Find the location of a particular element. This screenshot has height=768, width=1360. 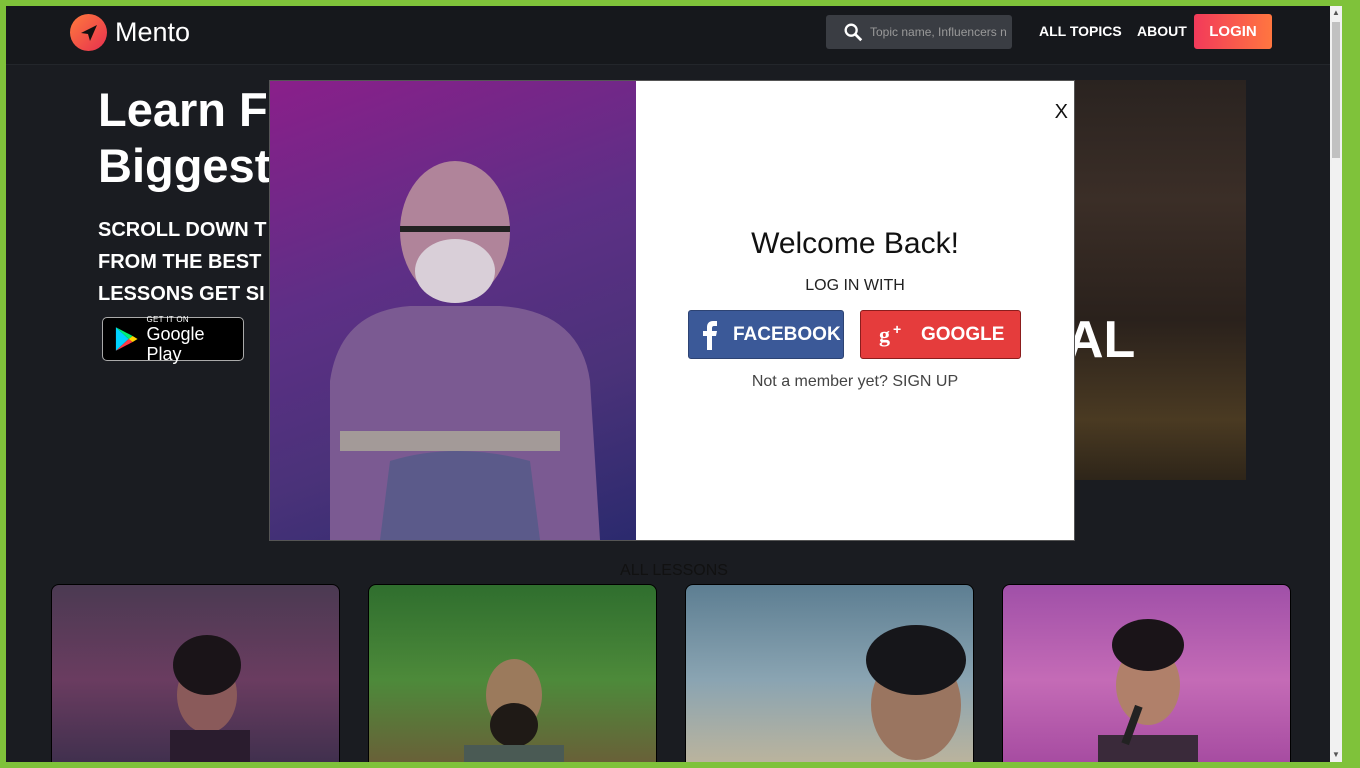

hero-overlay-text: AL is located at coordinates (1105, 340).